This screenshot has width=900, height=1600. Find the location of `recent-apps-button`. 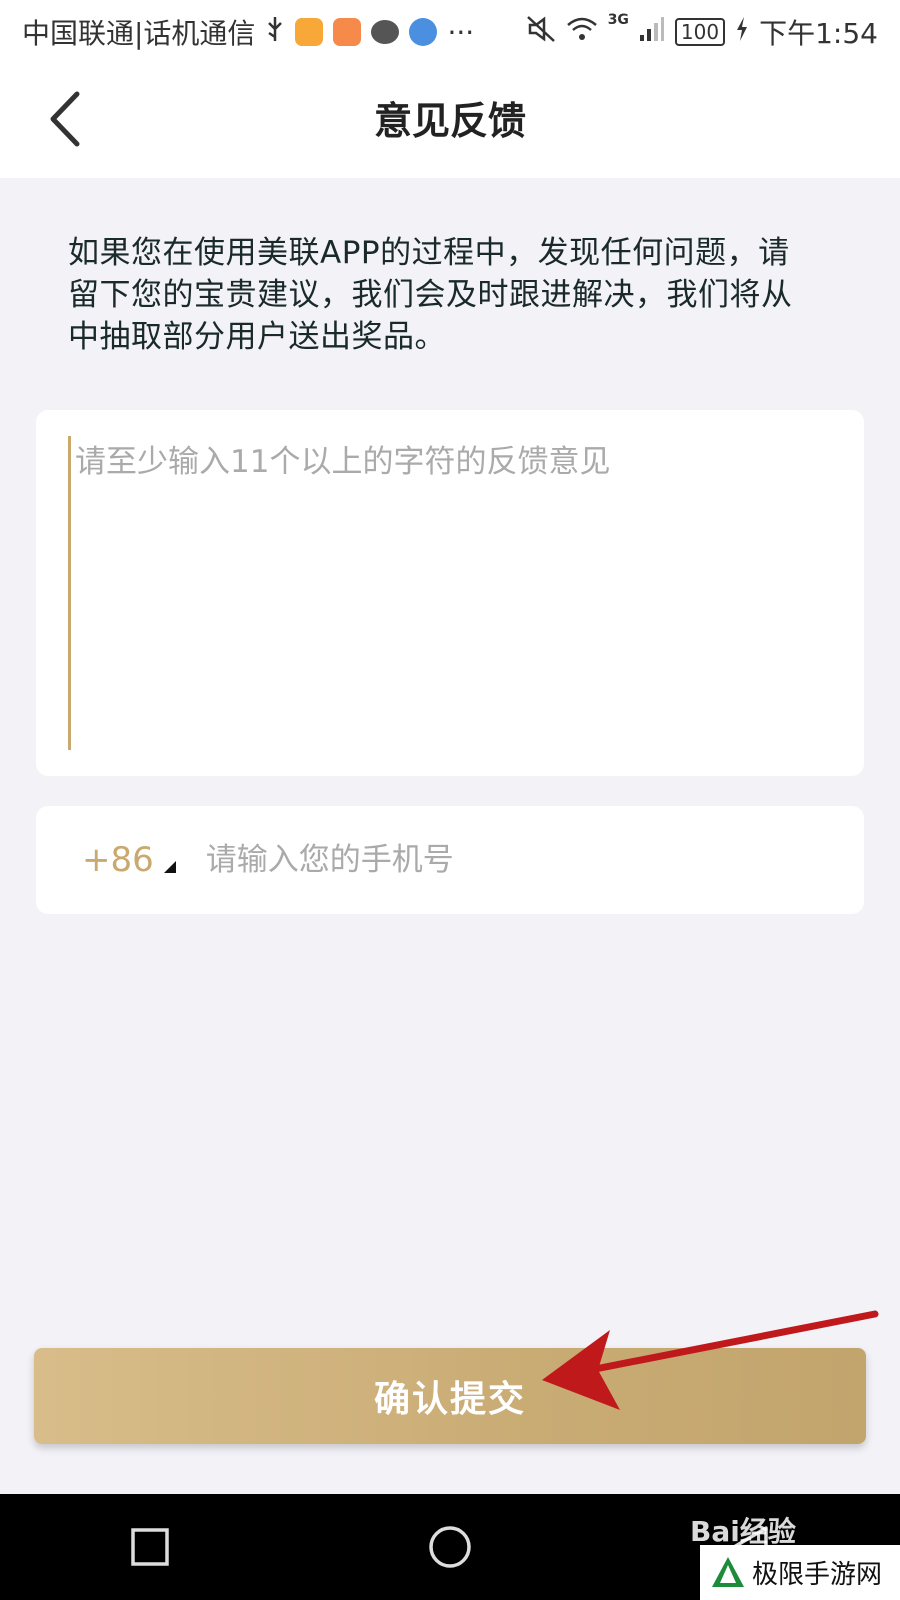

recent-apps-button is located at coordinates (150, 1547).